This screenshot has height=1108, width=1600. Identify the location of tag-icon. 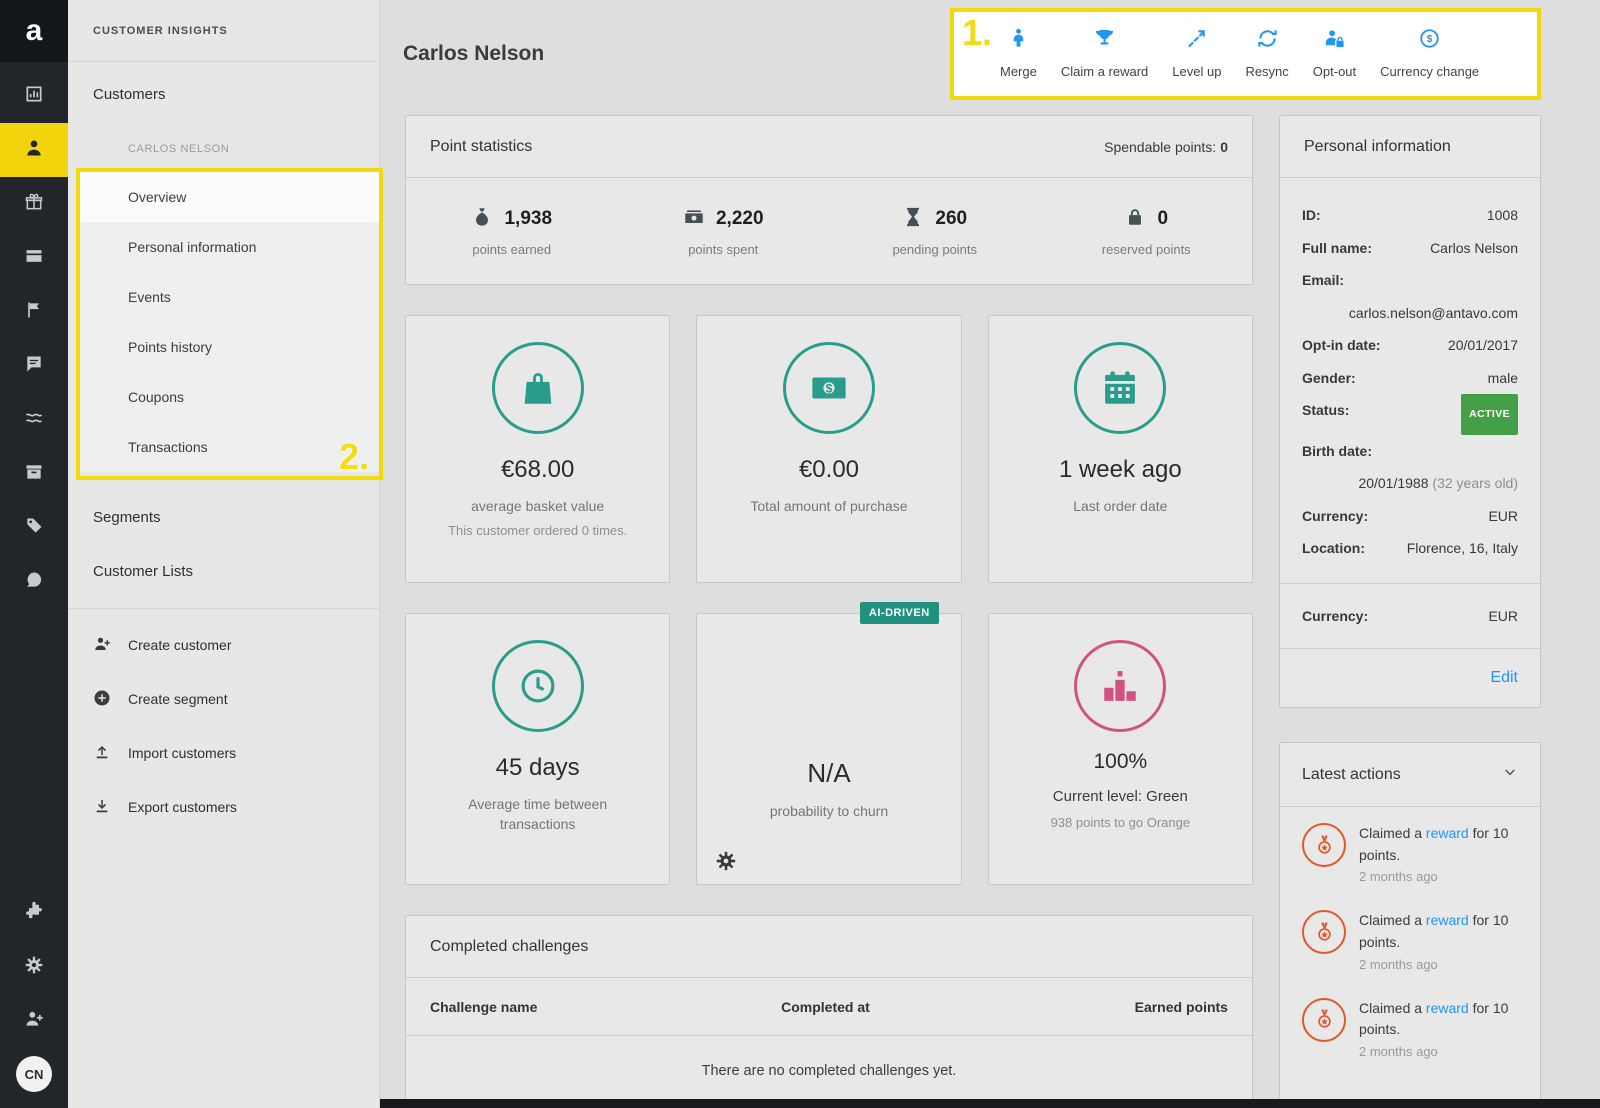
(34, 528).